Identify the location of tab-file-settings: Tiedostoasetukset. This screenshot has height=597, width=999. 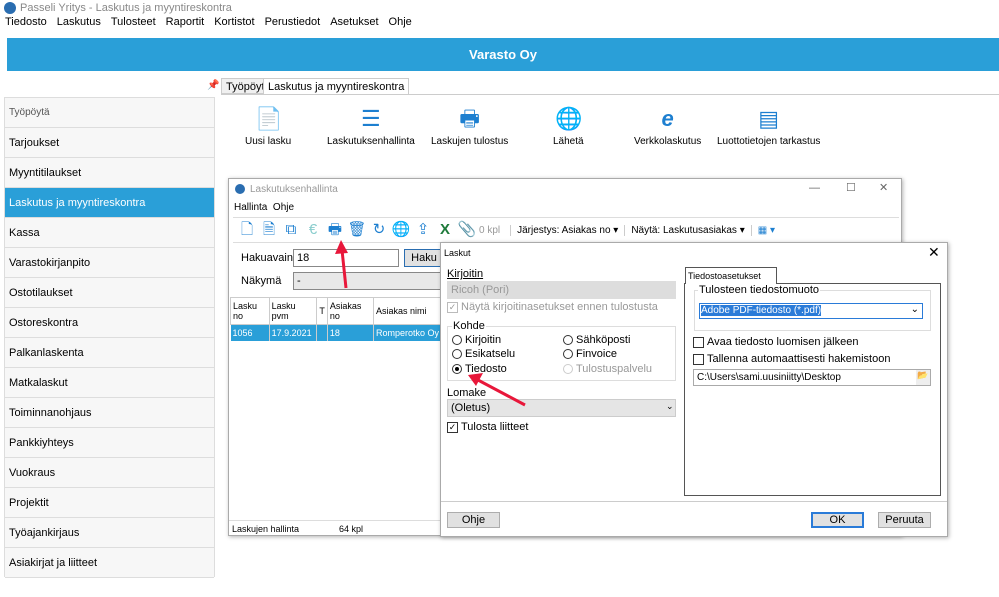
(731, 275).